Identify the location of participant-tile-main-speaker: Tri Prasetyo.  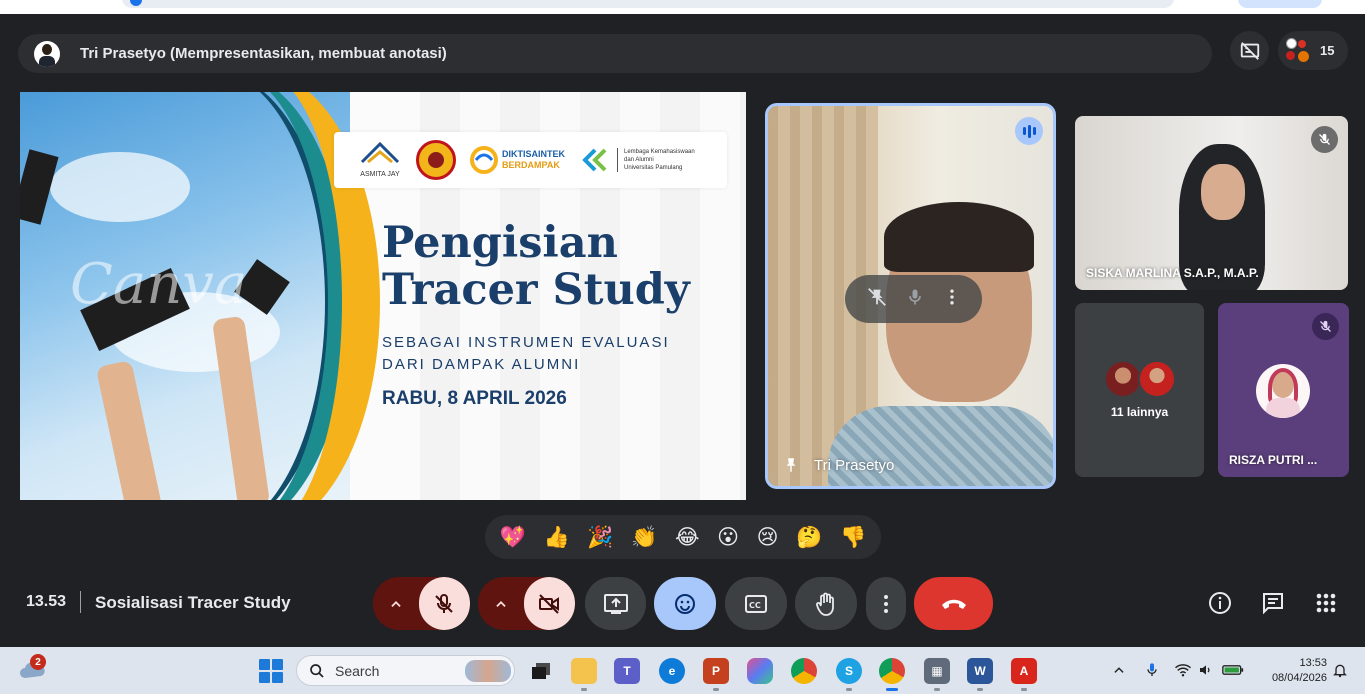
(910, 296).